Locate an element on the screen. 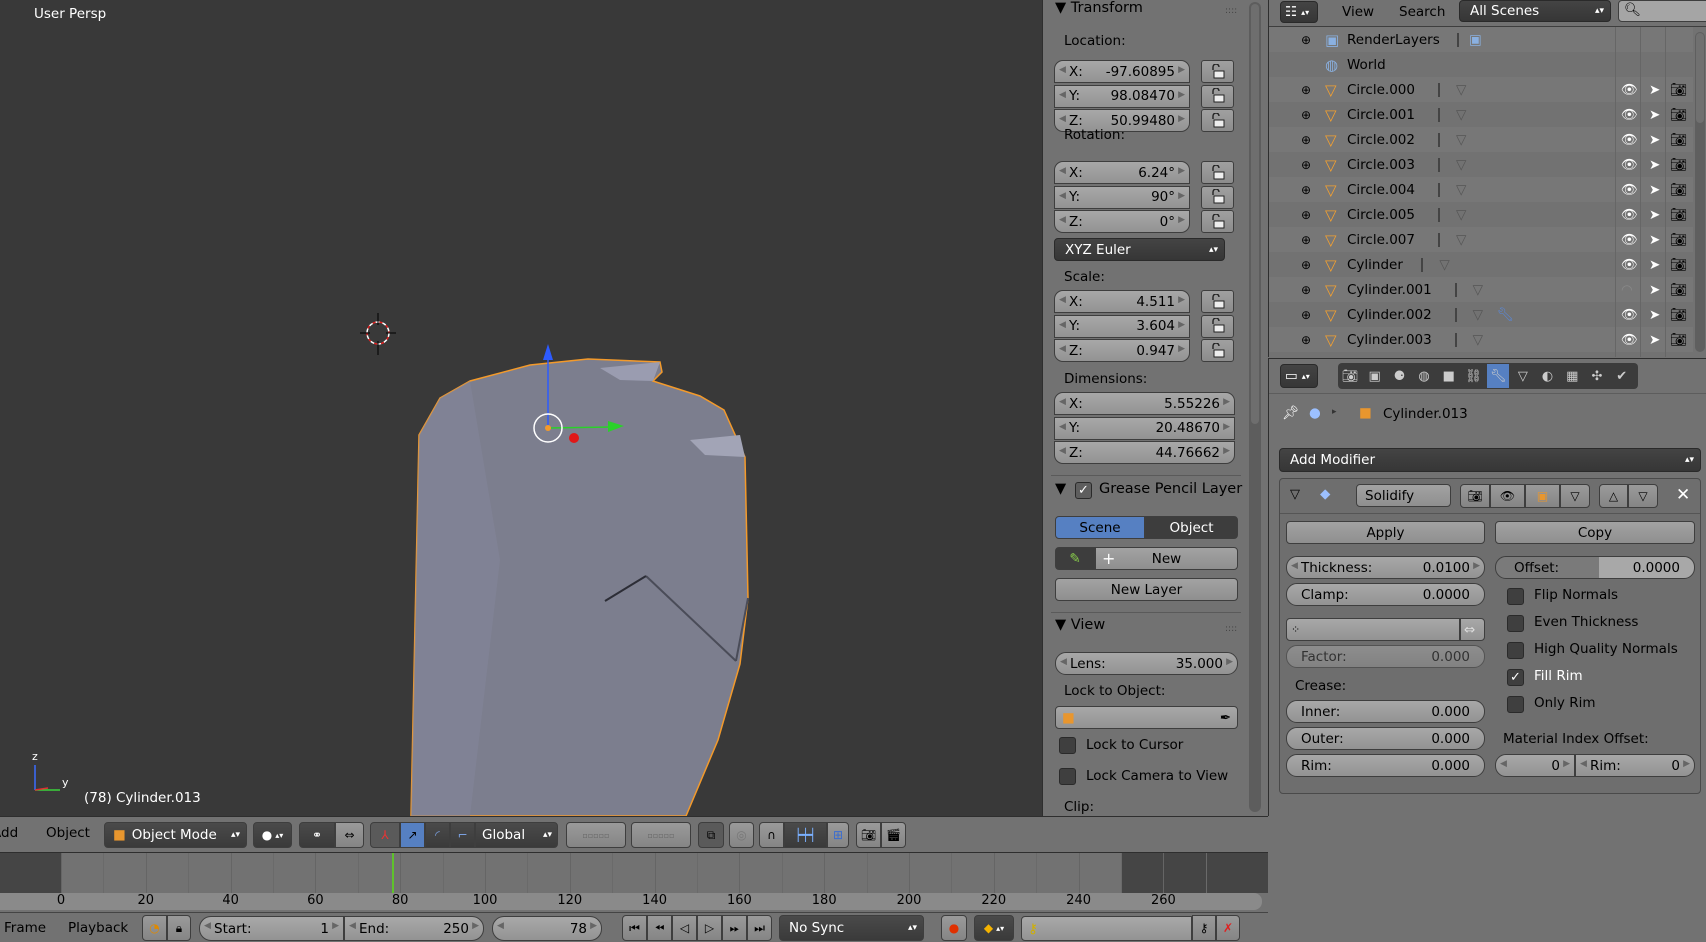  outliner-row: ⊕ ▽ Circle.005 ▽ 👁︎ ➤ 📷︎ is located at coordinates (1481, 214).